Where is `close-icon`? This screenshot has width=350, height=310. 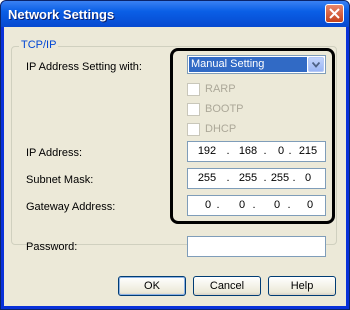
close-icon is located at coordinates (334, 13).